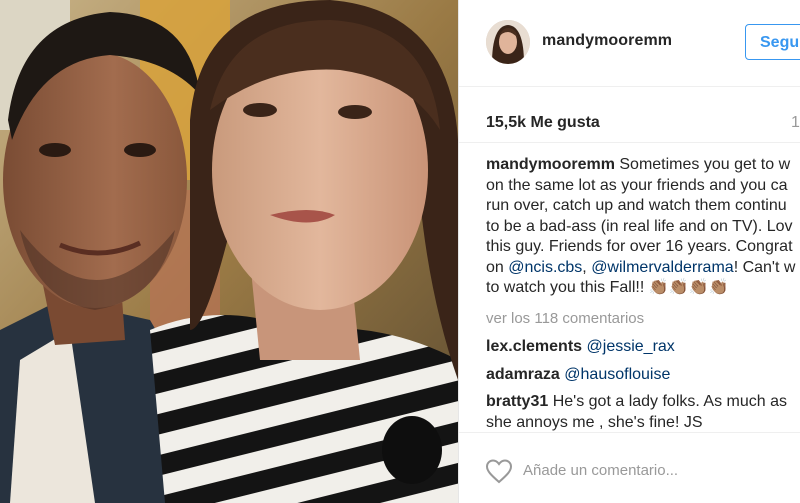 The width and height of the screenshot is (800, 503). Describe the element at coordinates (567, 287) in the screenshot. I see `caption-text: to watch you this Fall!!` at that location.